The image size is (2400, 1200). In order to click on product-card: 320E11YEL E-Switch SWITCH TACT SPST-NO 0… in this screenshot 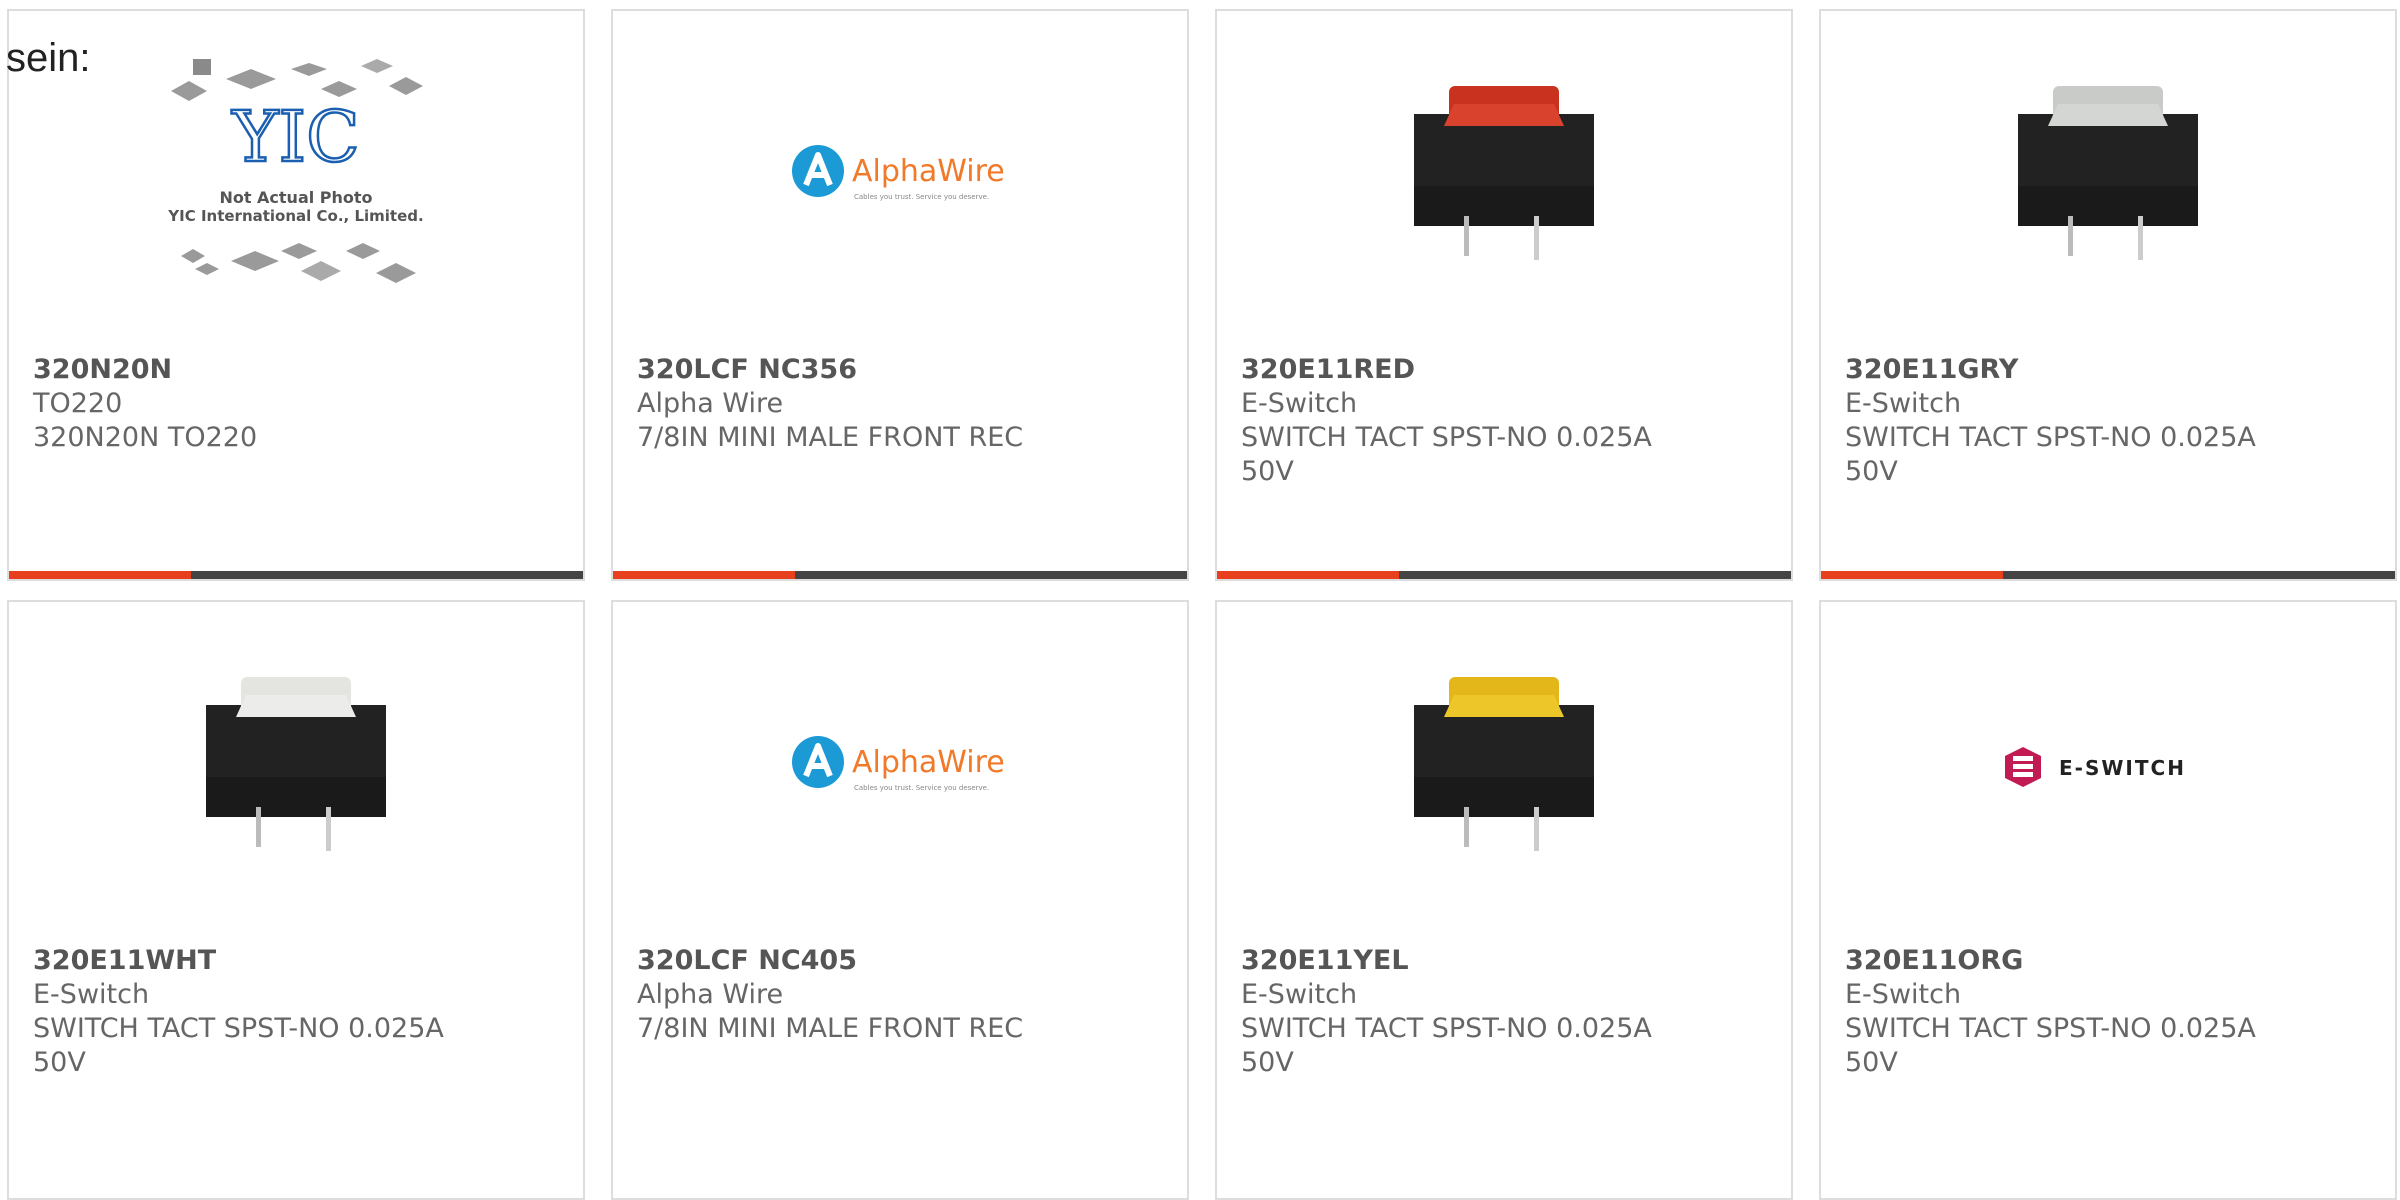, I will do `click(1504, 900)`.